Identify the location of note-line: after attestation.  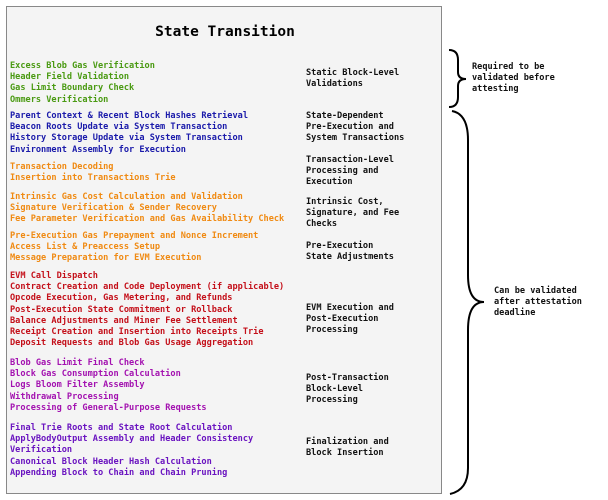
(538, 302).